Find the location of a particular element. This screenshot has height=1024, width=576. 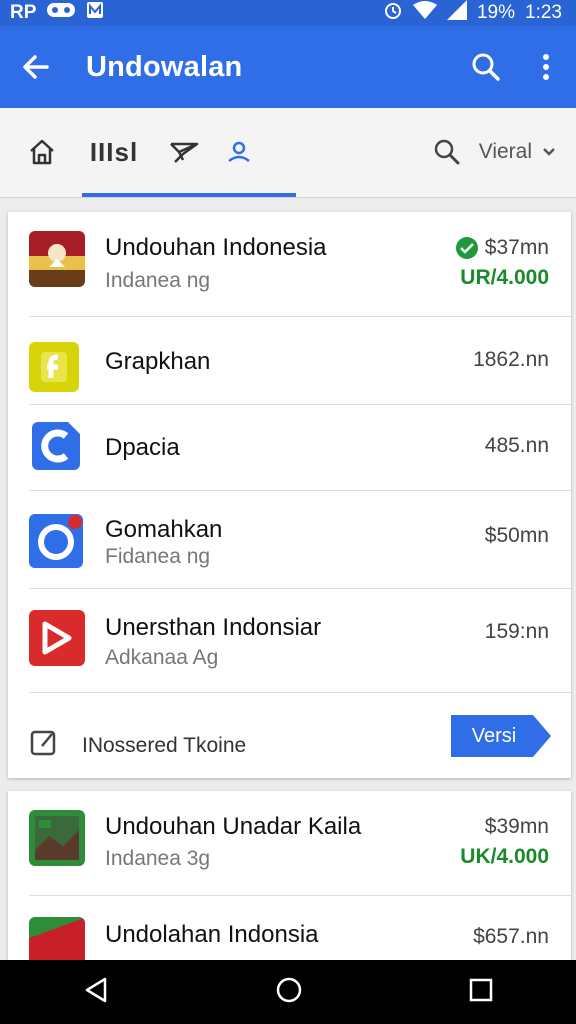

app-price-local: UR/4.000 is located at coordinates (504, 277).